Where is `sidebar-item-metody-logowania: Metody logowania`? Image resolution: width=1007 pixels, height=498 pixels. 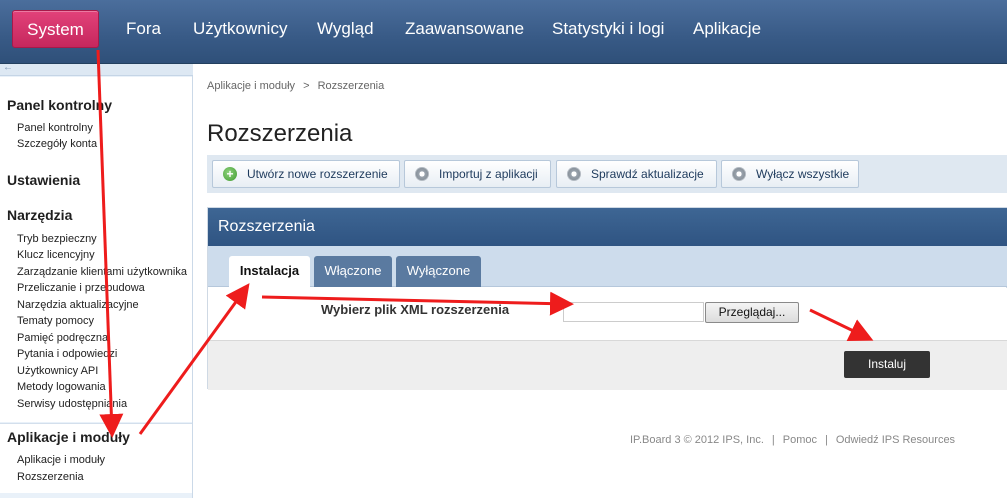
sidebar-item-metody-logowania: Metody logowania is located at coordinates (61, 387).